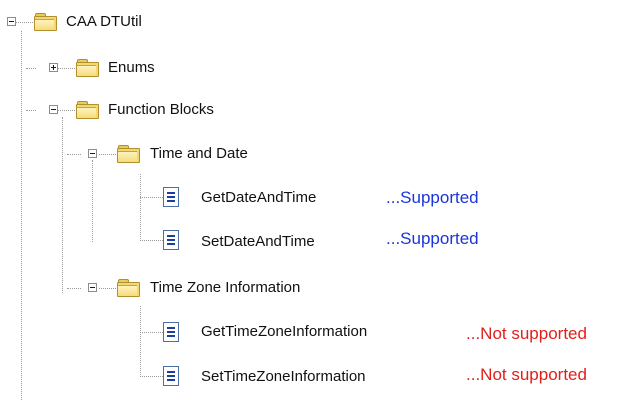  I want to click on tree-node-time-zone-information-label: Time Zone Information, so click(225, 288).